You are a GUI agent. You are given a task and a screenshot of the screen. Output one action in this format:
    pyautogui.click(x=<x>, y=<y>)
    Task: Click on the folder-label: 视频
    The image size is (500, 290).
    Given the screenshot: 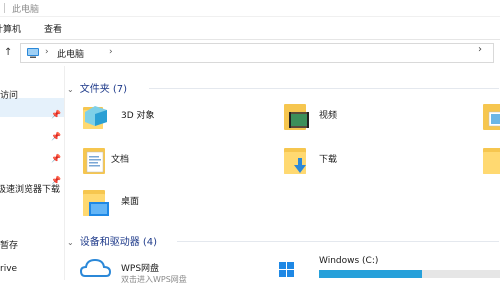 What is the action you would take?
    pyautogui.click(x=328, y=116)
    